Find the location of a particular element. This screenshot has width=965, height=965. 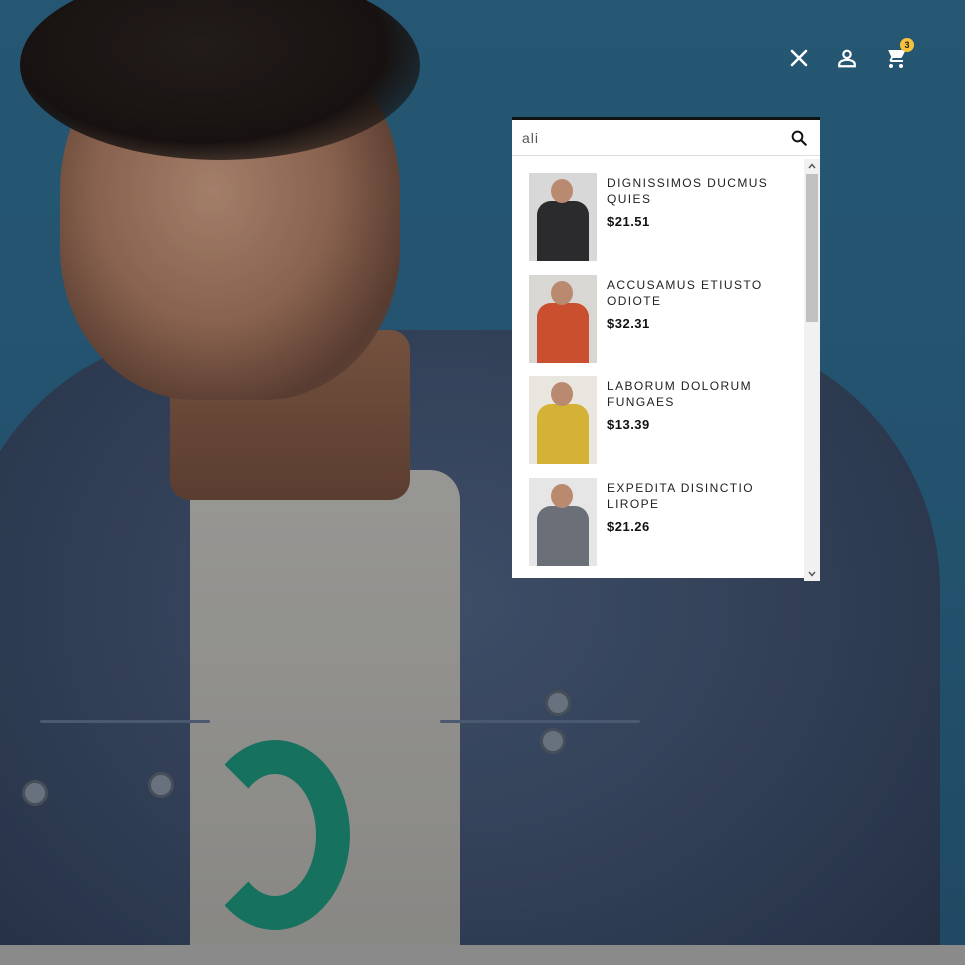

search-result-item: LABORUM DOLORUM FUNGAES $13.39 is located at coordinates (658, 413).